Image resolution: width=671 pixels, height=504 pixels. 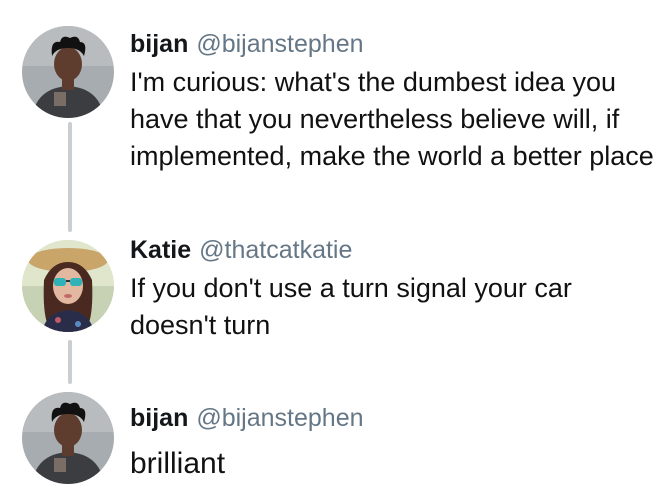 I want to click on tweet-header: Katie @thatcatkatie, so click(x=393, y=250).